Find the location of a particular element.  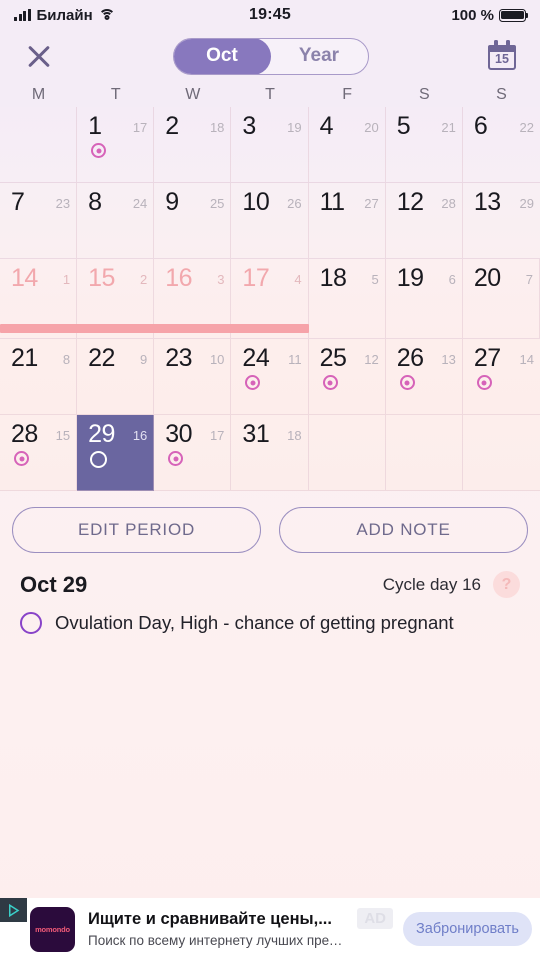

adchoices-icon is located at coordinates (13, 910).